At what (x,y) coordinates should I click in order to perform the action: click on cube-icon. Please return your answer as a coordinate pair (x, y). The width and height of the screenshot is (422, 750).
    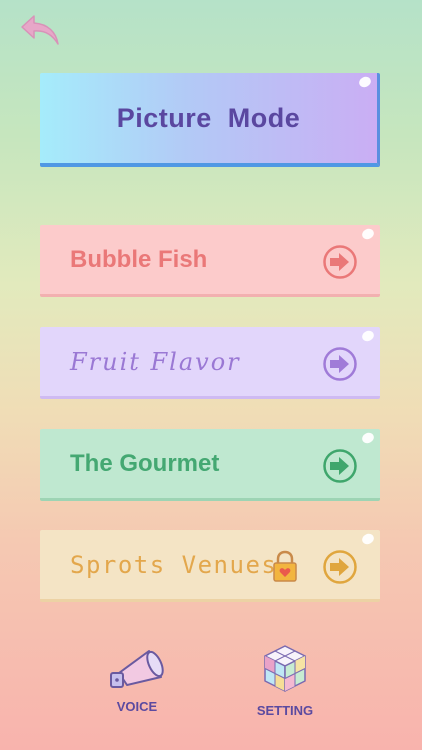
    Looking at the image, I should click on (285, 668).